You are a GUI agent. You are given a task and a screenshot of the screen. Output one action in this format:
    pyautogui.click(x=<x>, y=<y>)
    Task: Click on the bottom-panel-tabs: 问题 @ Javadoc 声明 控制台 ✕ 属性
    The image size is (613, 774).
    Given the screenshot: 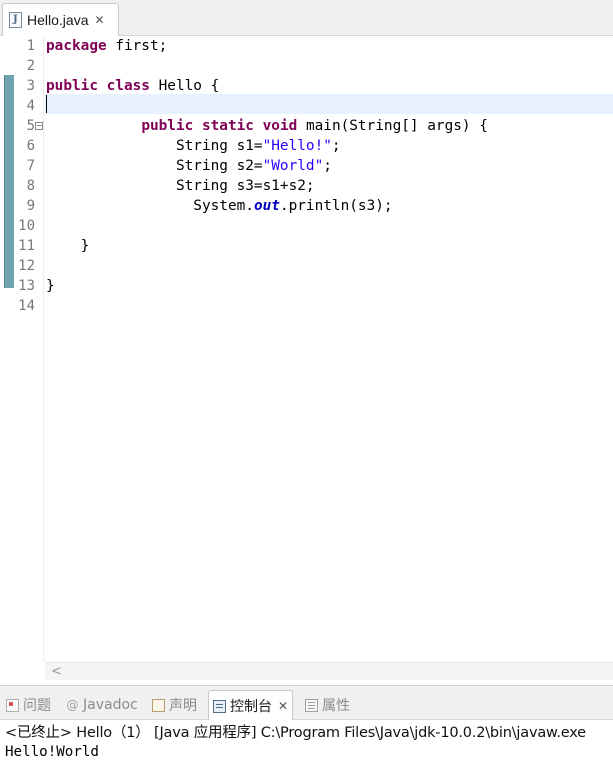 What is the action you would take?
    pyautogui.click(x=306, y=703)
    